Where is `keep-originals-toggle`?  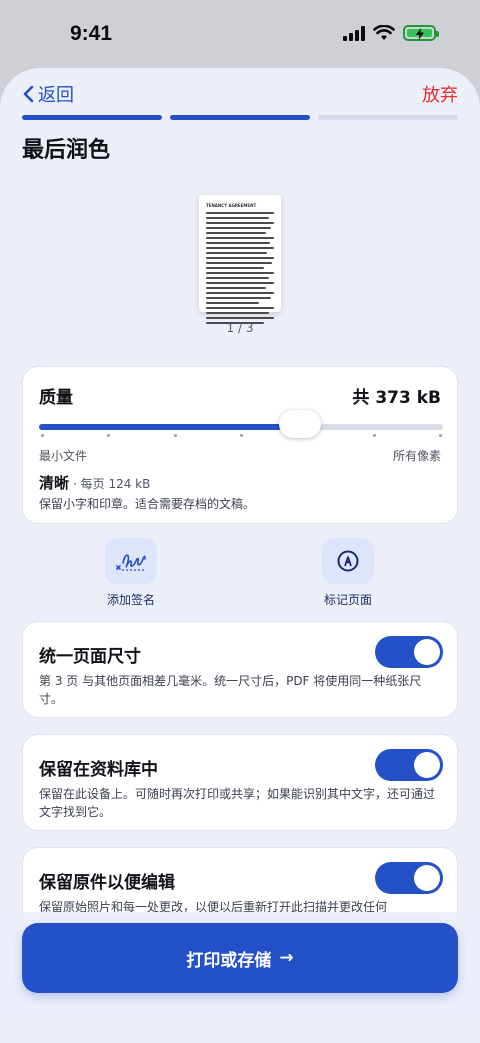
keep-originals-toggle is located at coordinates (409, 878).